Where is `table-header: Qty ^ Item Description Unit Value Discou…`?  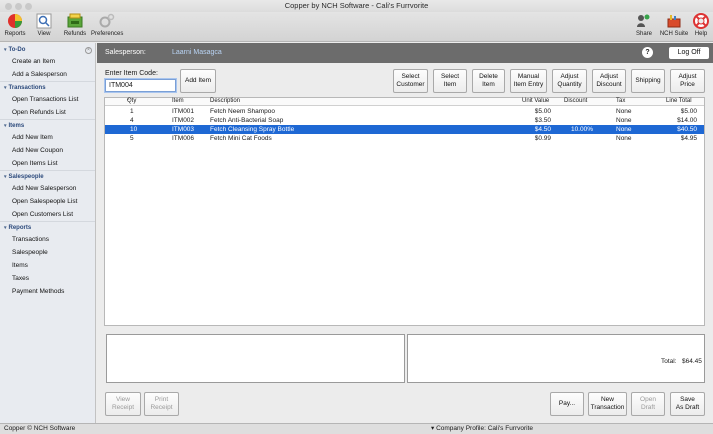 table-header: Qty ^ Item Description Unit Value Discou… is located at coordinates (404, 102).